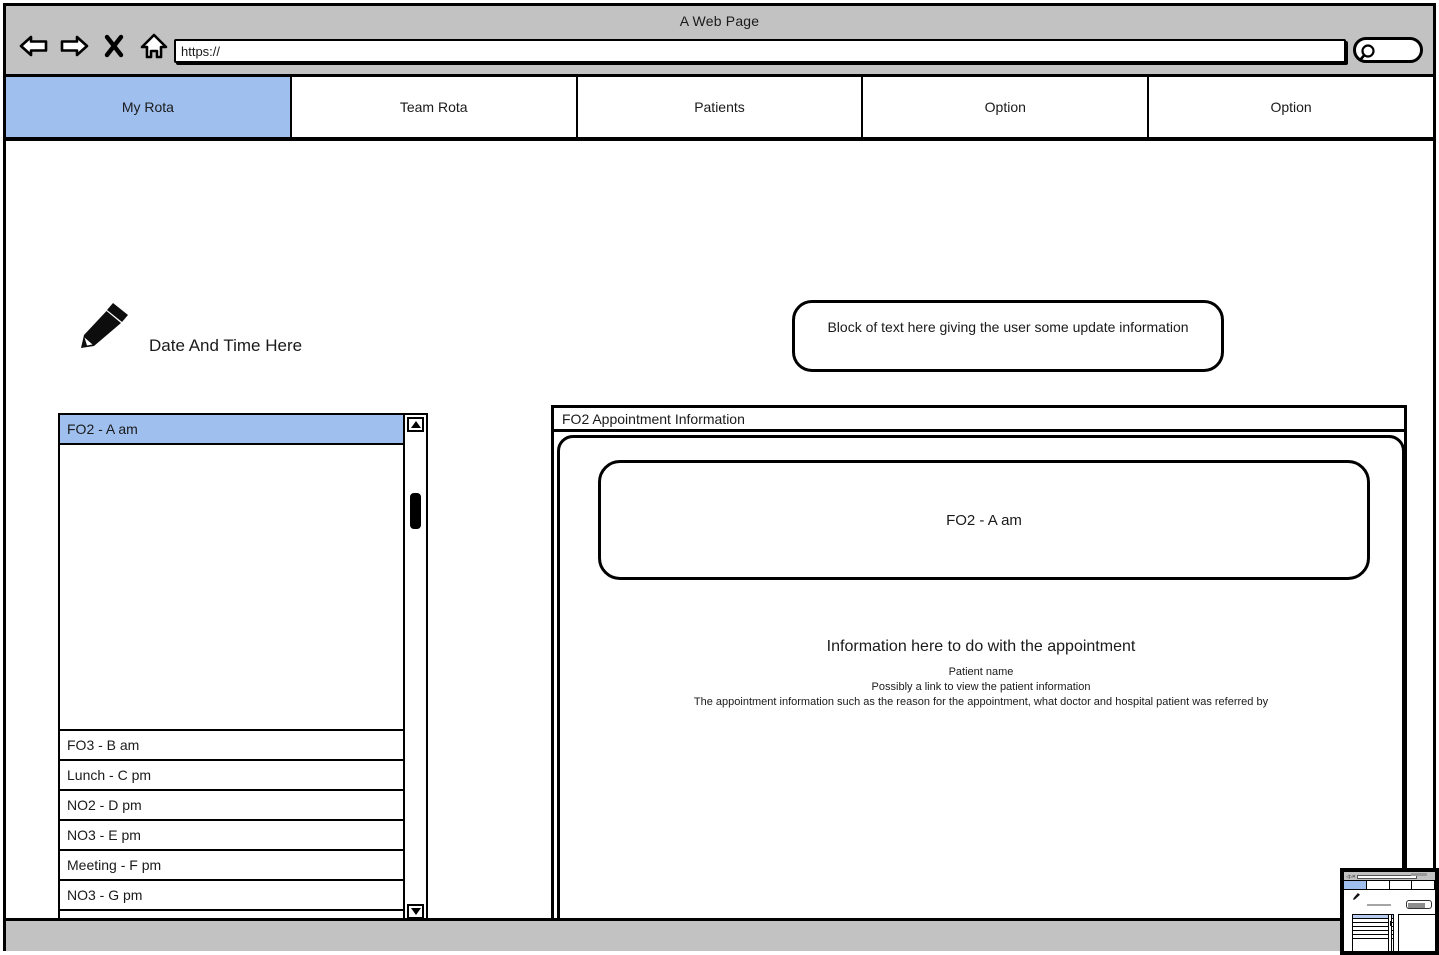 The image size is (1439, 955). What do you see at coordinates (231, 430) in the screenshot?
I see `list-item: FO2 - A am` at bounding box center [231, 430].